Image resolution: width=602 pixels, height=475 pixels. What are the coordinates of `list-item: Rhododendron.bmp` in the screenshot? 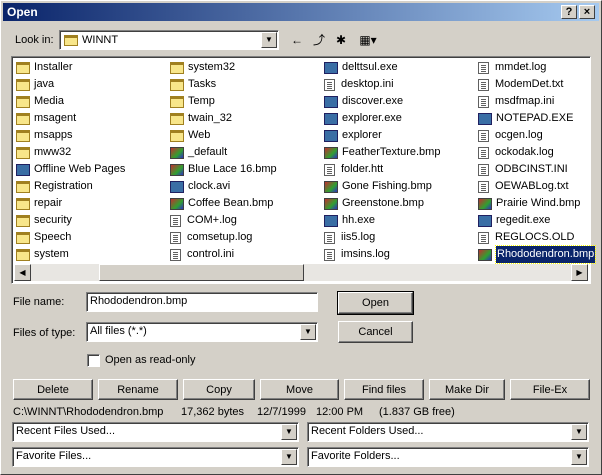 It's located at (537, 254).